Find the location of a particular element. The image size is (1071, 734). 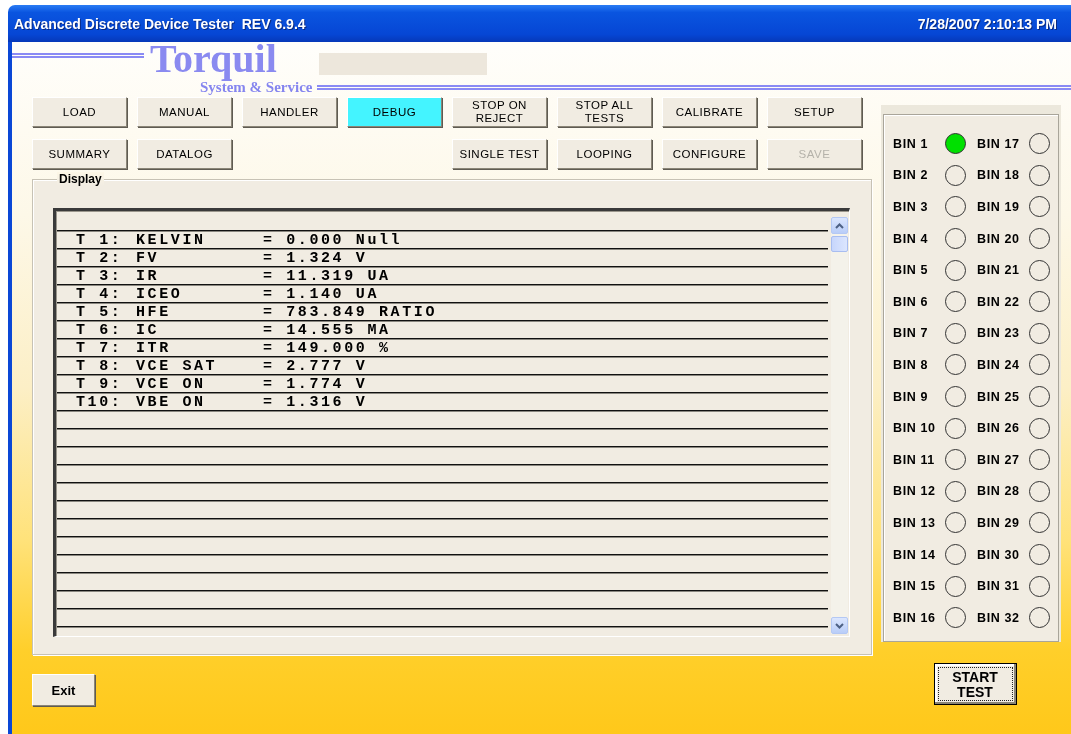

logo-name: Torquil is located at coordinates (213, 59).